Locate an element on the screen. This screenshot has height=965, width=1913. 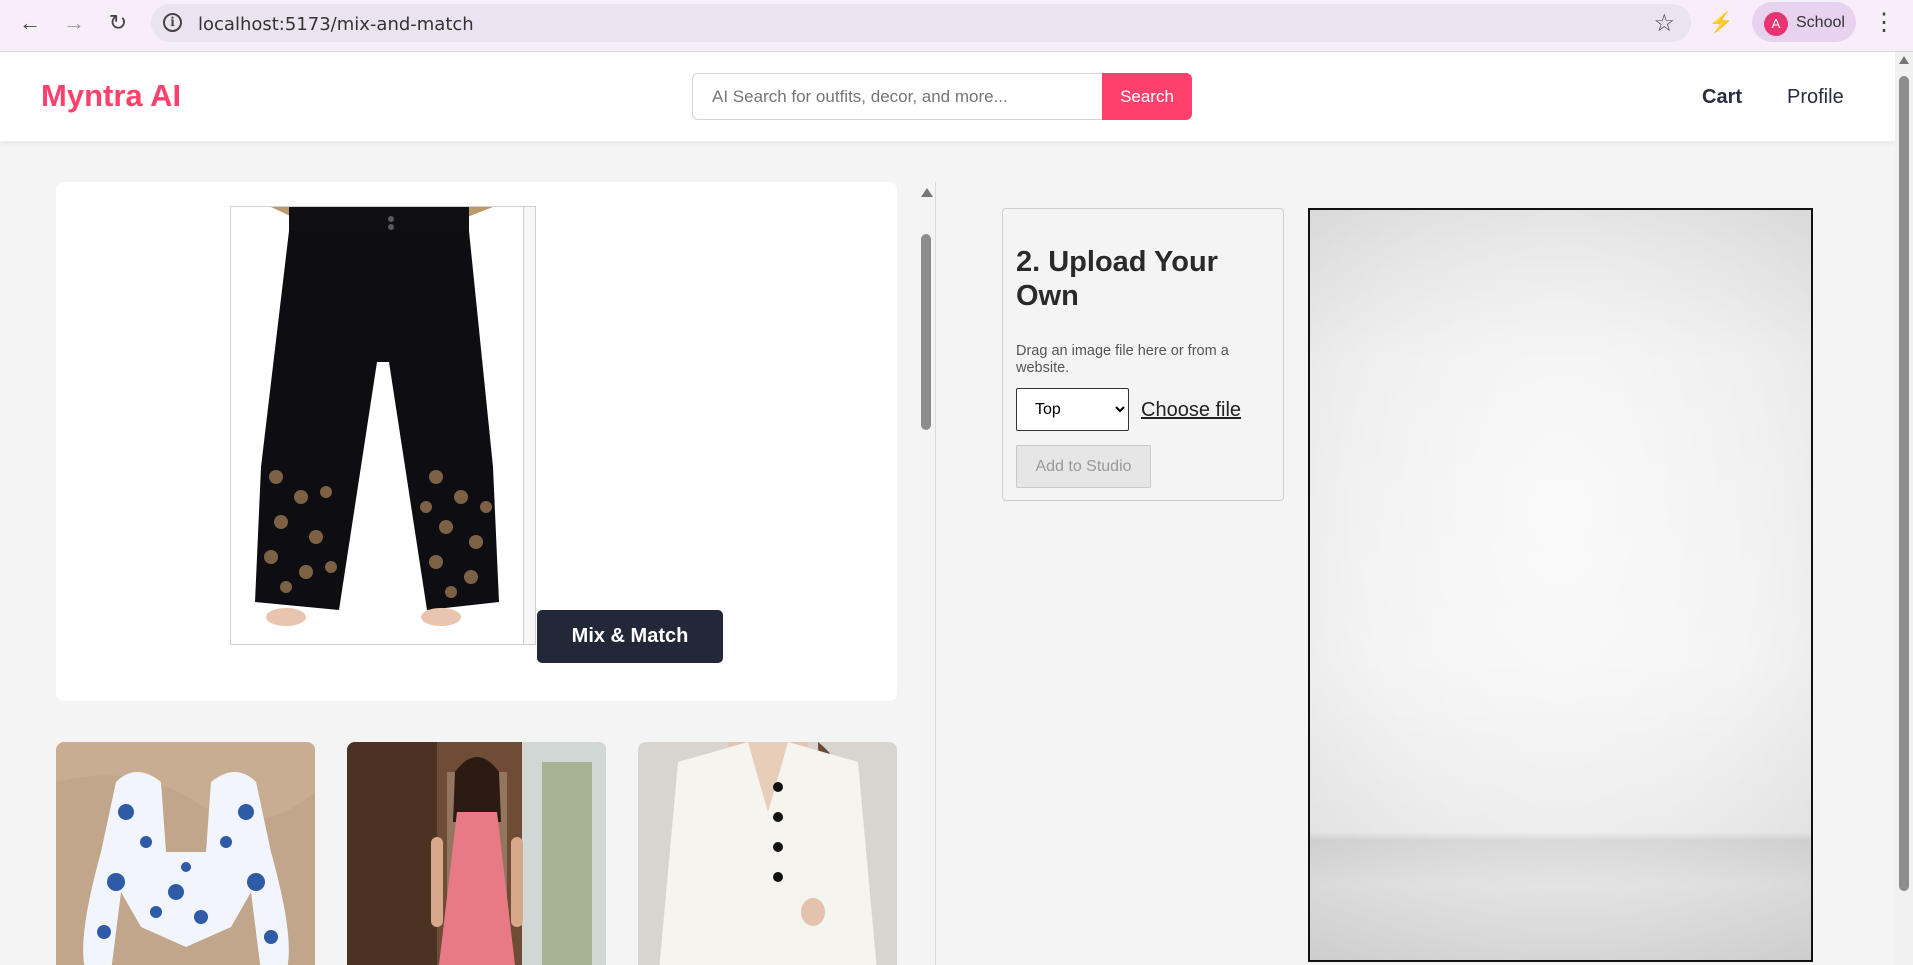
extension-icon: ⚡ is located at coordinates (1721, 23).